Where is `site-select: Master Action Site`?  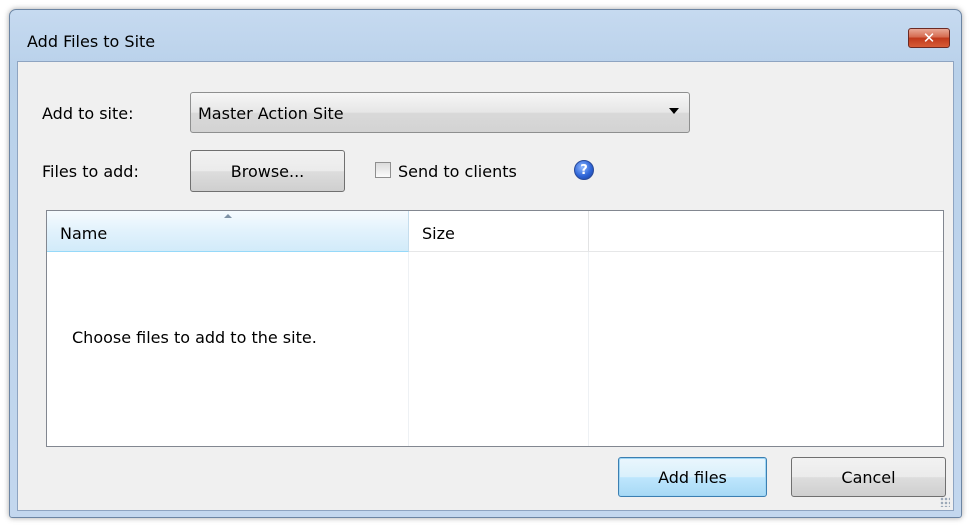 site-select: Master Action Site is located at coordinates (440, 112).